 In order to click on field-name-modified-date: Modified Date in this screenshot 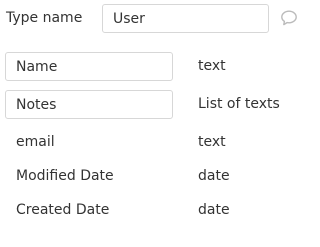, I will do `click(65, 176)`.